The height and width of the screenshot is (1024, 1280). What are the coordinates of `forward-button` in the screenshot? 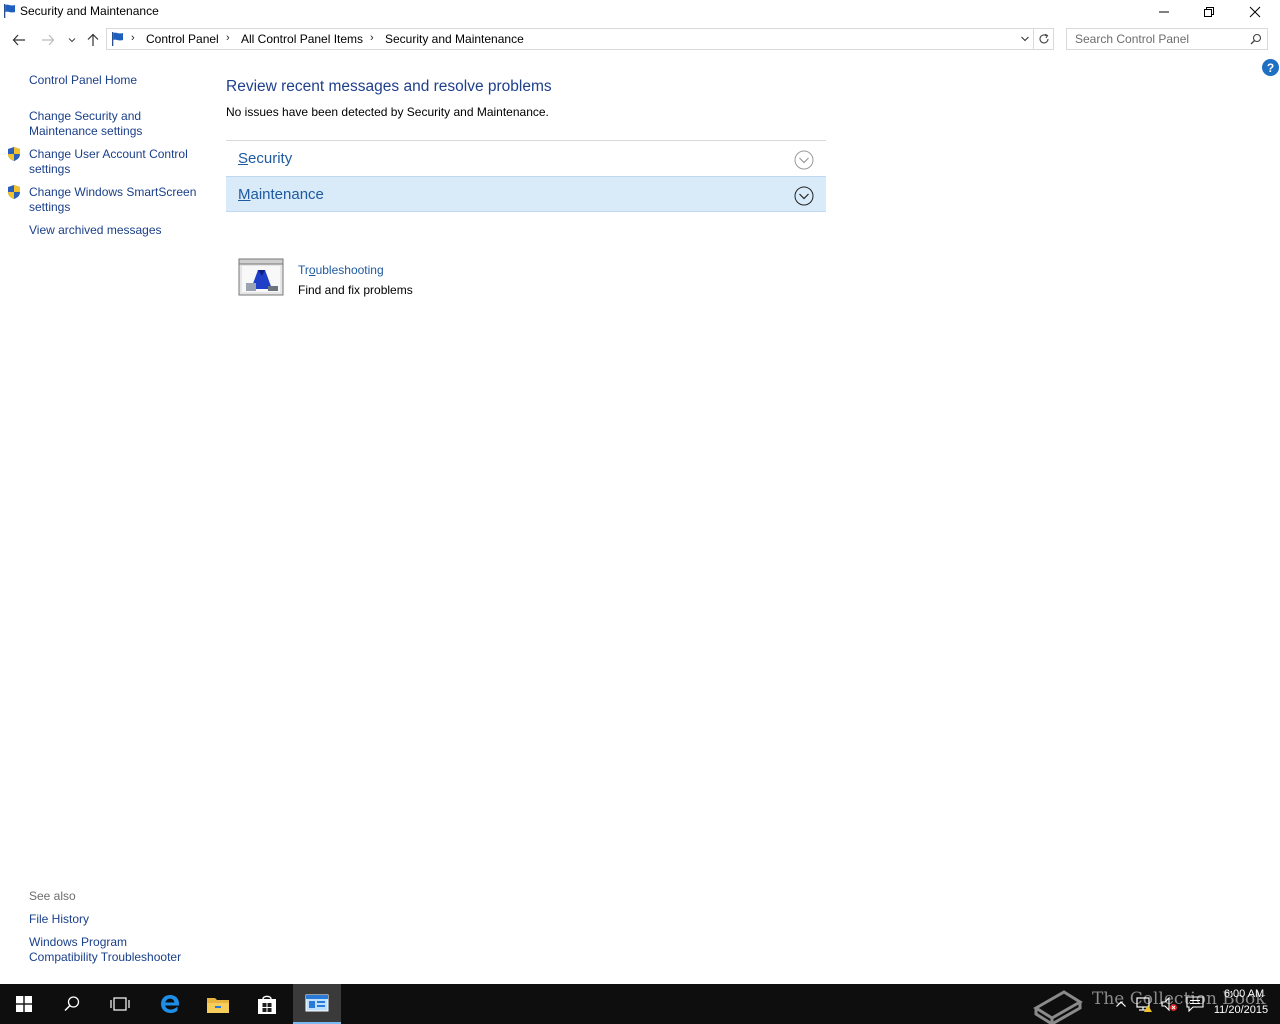 It's located at (48, 40).